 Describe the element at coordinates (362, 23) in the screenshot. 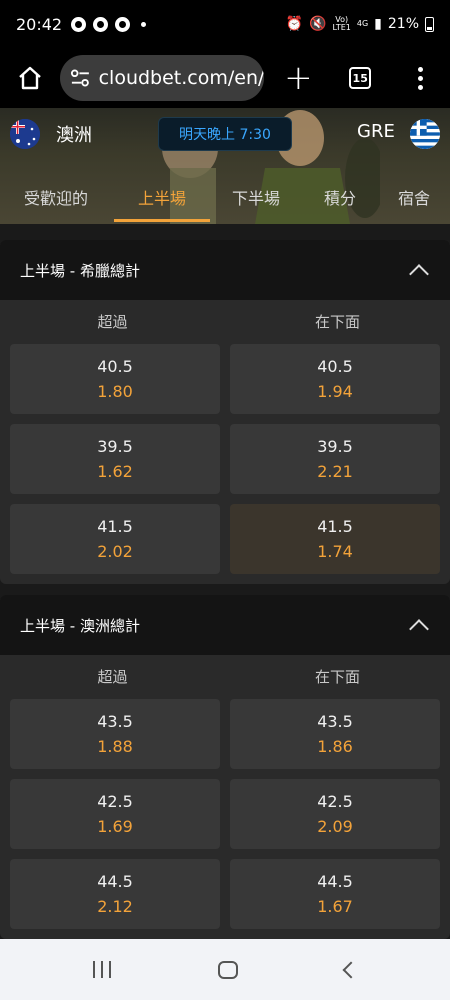

I see `network-4g-icon: 4G` at that location.